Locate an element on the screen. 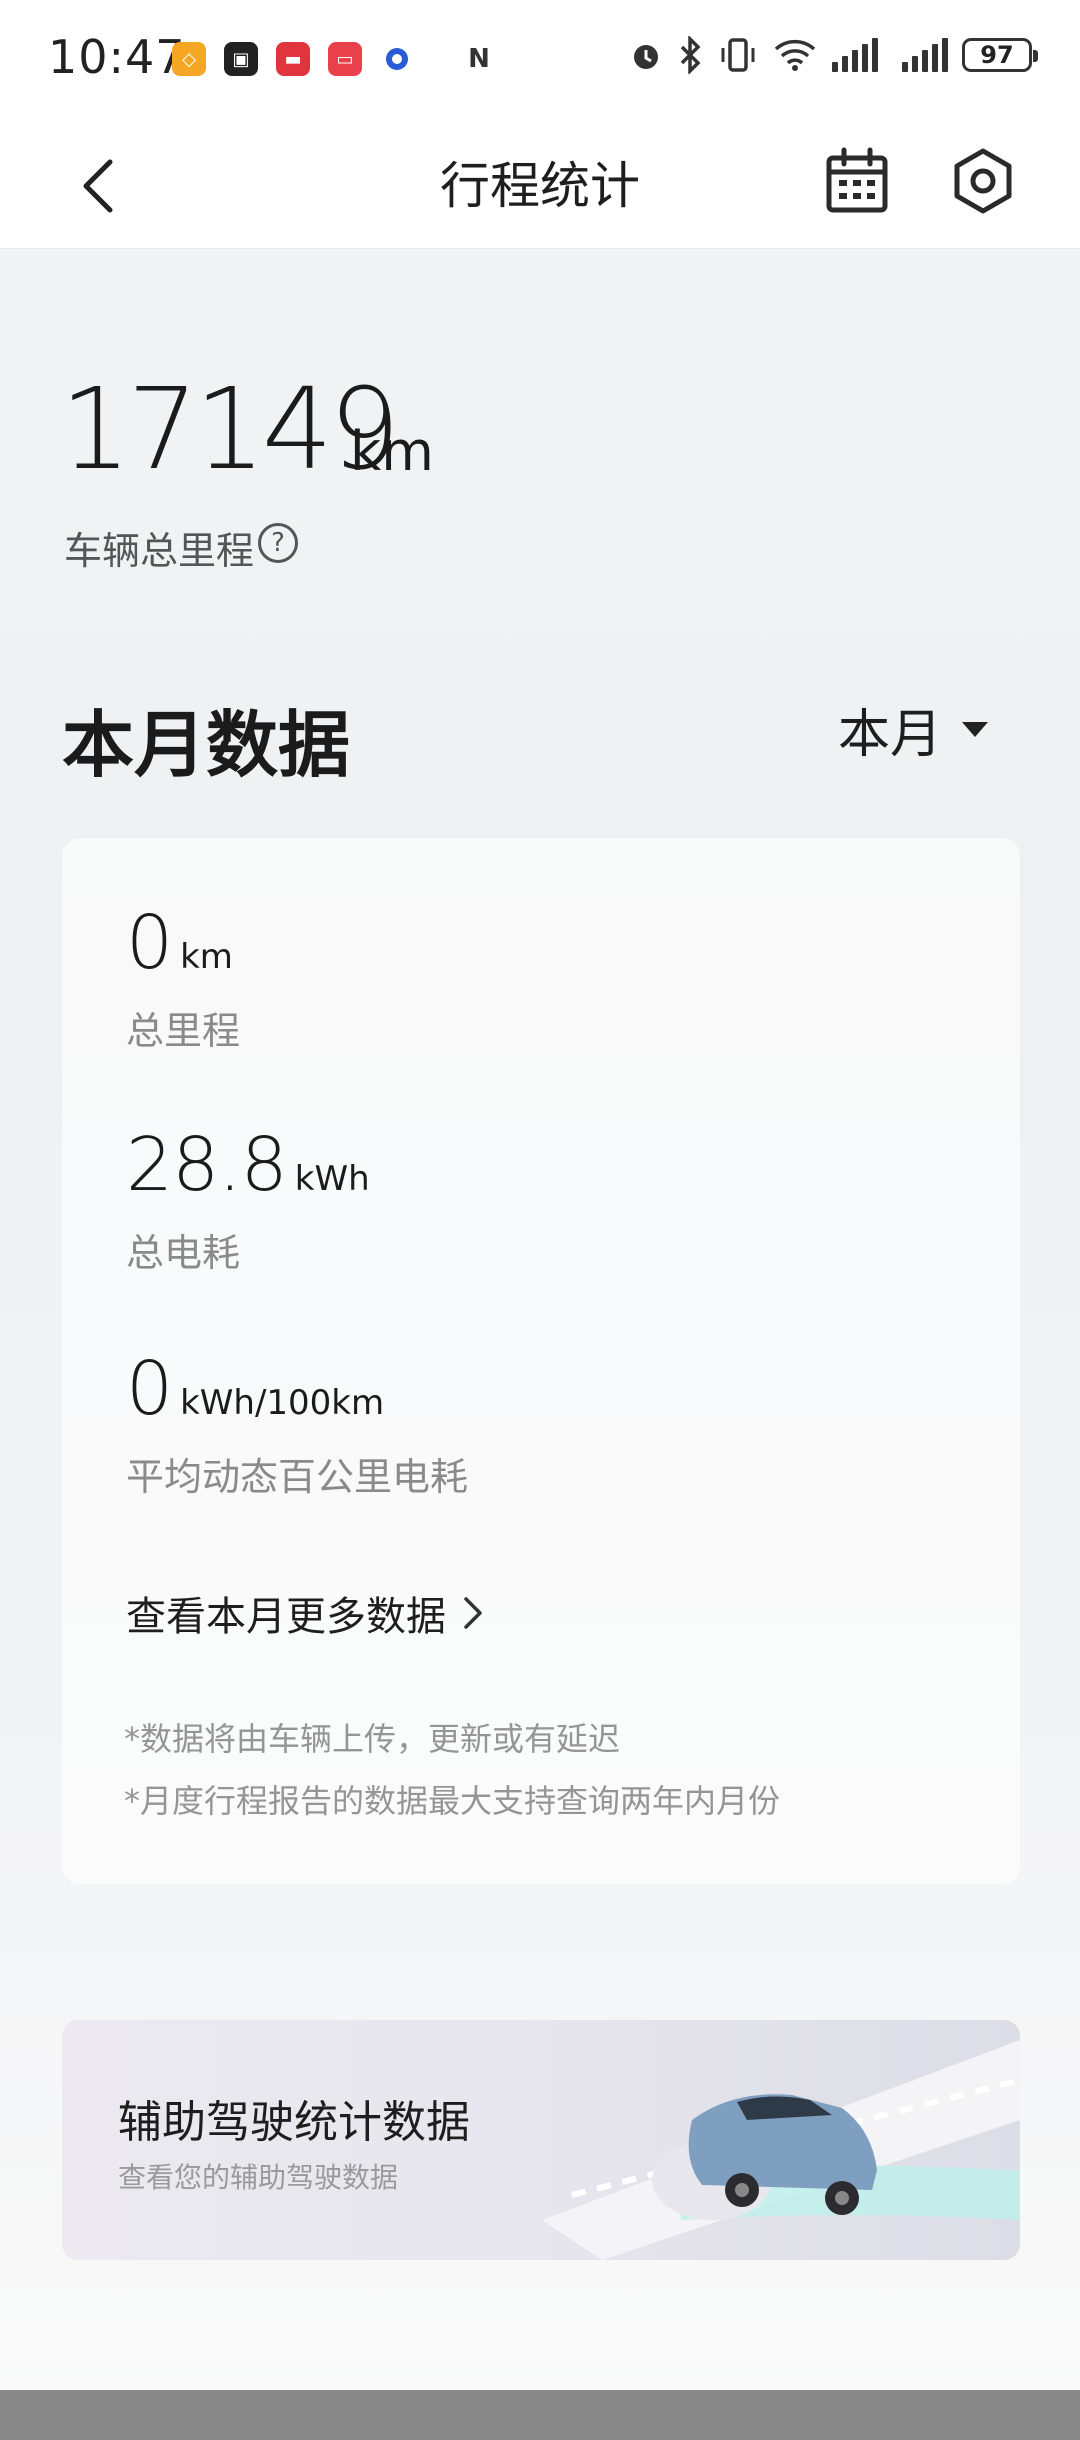 This screenshot has height=2440, width=1080. bottom-bar is located at coordinates (540, 2415).